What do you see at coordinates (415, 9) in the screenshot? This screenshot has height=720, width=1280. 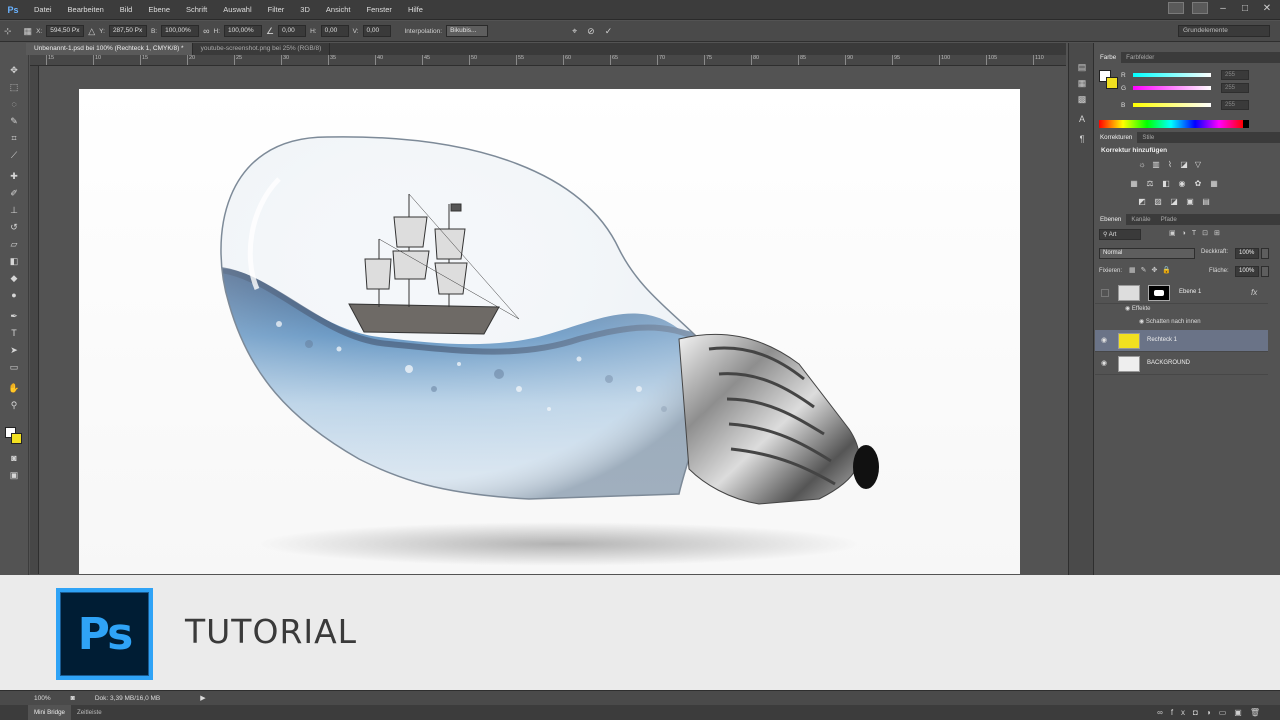 I see `menu-hilfe: Hilfe` at bounding box center [415, 9].